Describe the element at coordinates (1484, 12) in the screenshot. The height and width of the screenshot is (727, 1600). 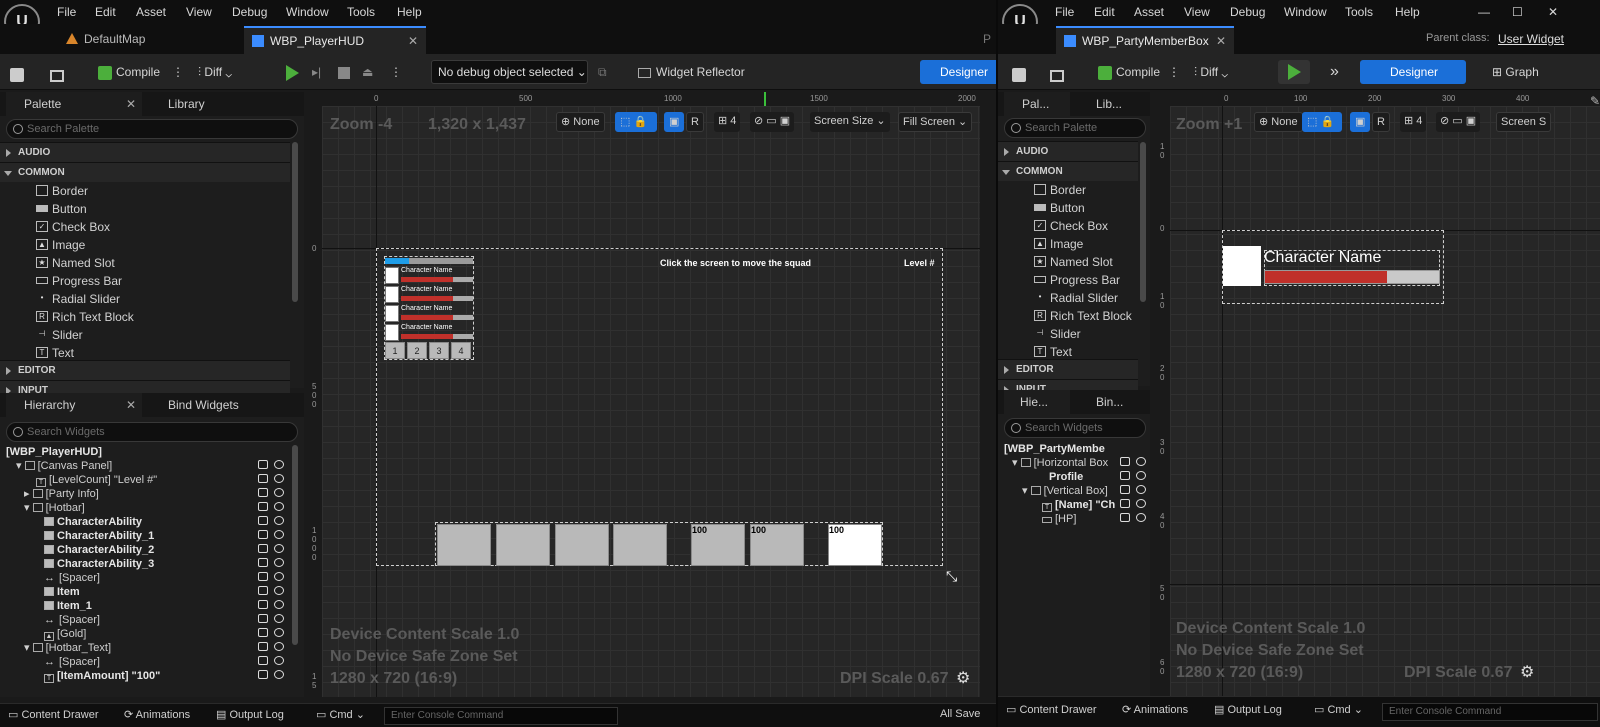
I see `minimize-icon: —` at that location.